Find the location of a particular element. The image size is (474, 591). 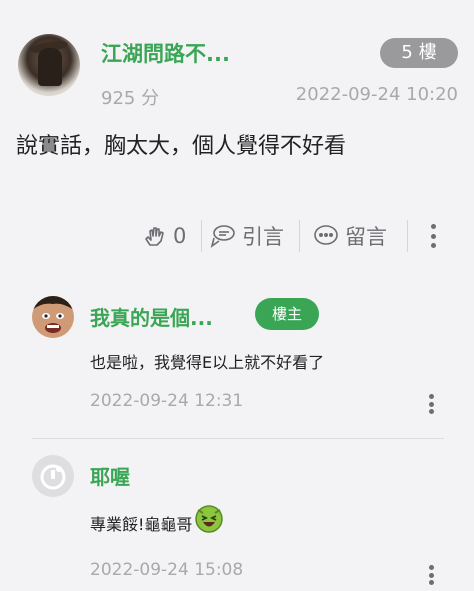

op-badge: 樓主 is located at coordinates (287, 314).